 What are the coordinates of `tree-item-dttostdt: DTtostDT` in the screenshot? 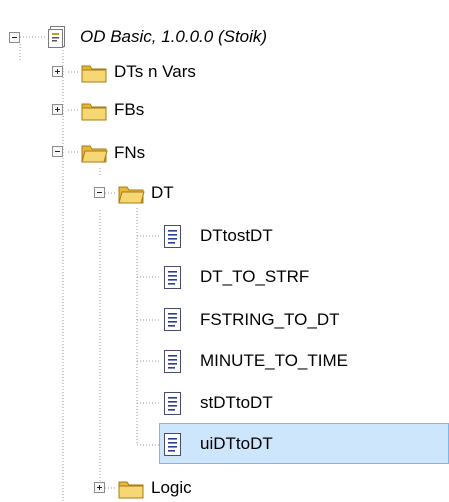 It's located at (236, 236).